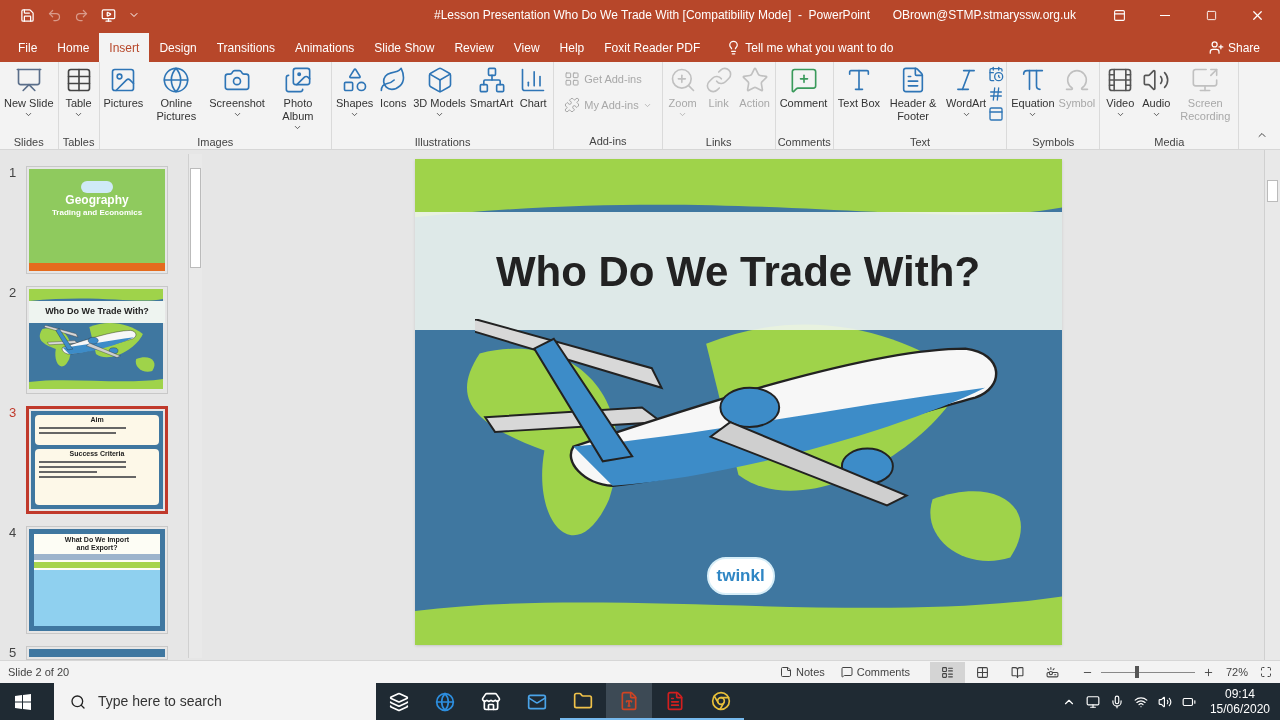 The image size is (1280, 720). I want to click on slideshow-view-icon, so click(1052, 672).